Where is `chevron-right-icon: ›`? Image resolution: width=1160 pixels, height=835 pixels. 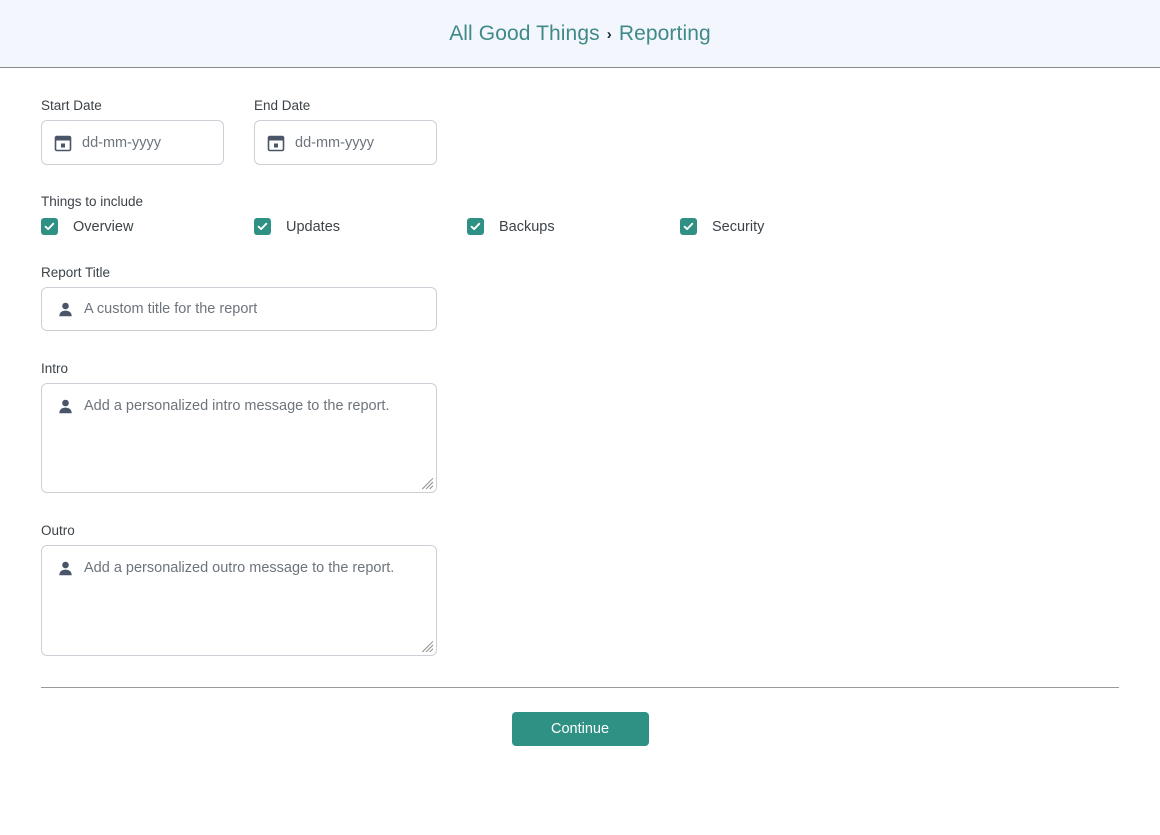
chevron-right-icon: › is located at coordinates (609, 34).